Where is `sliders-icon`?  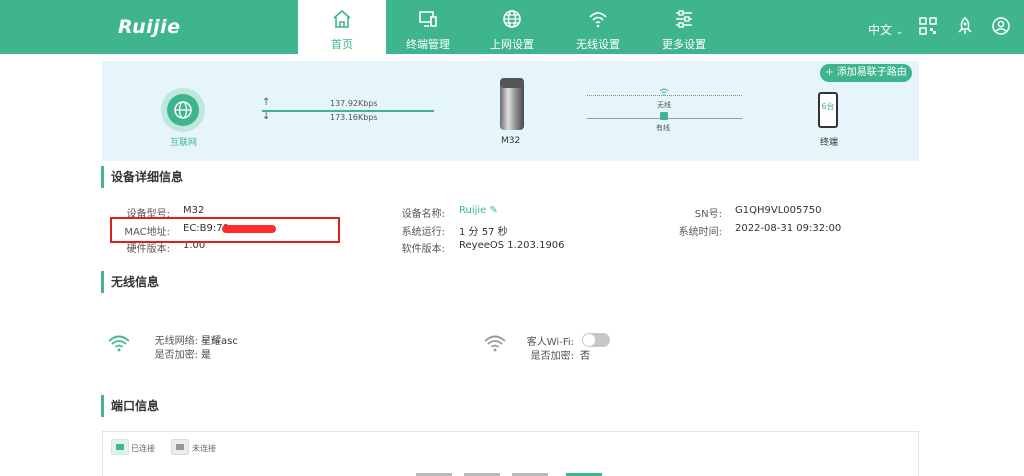
sliders-icon is located at coordinates (684, 19).